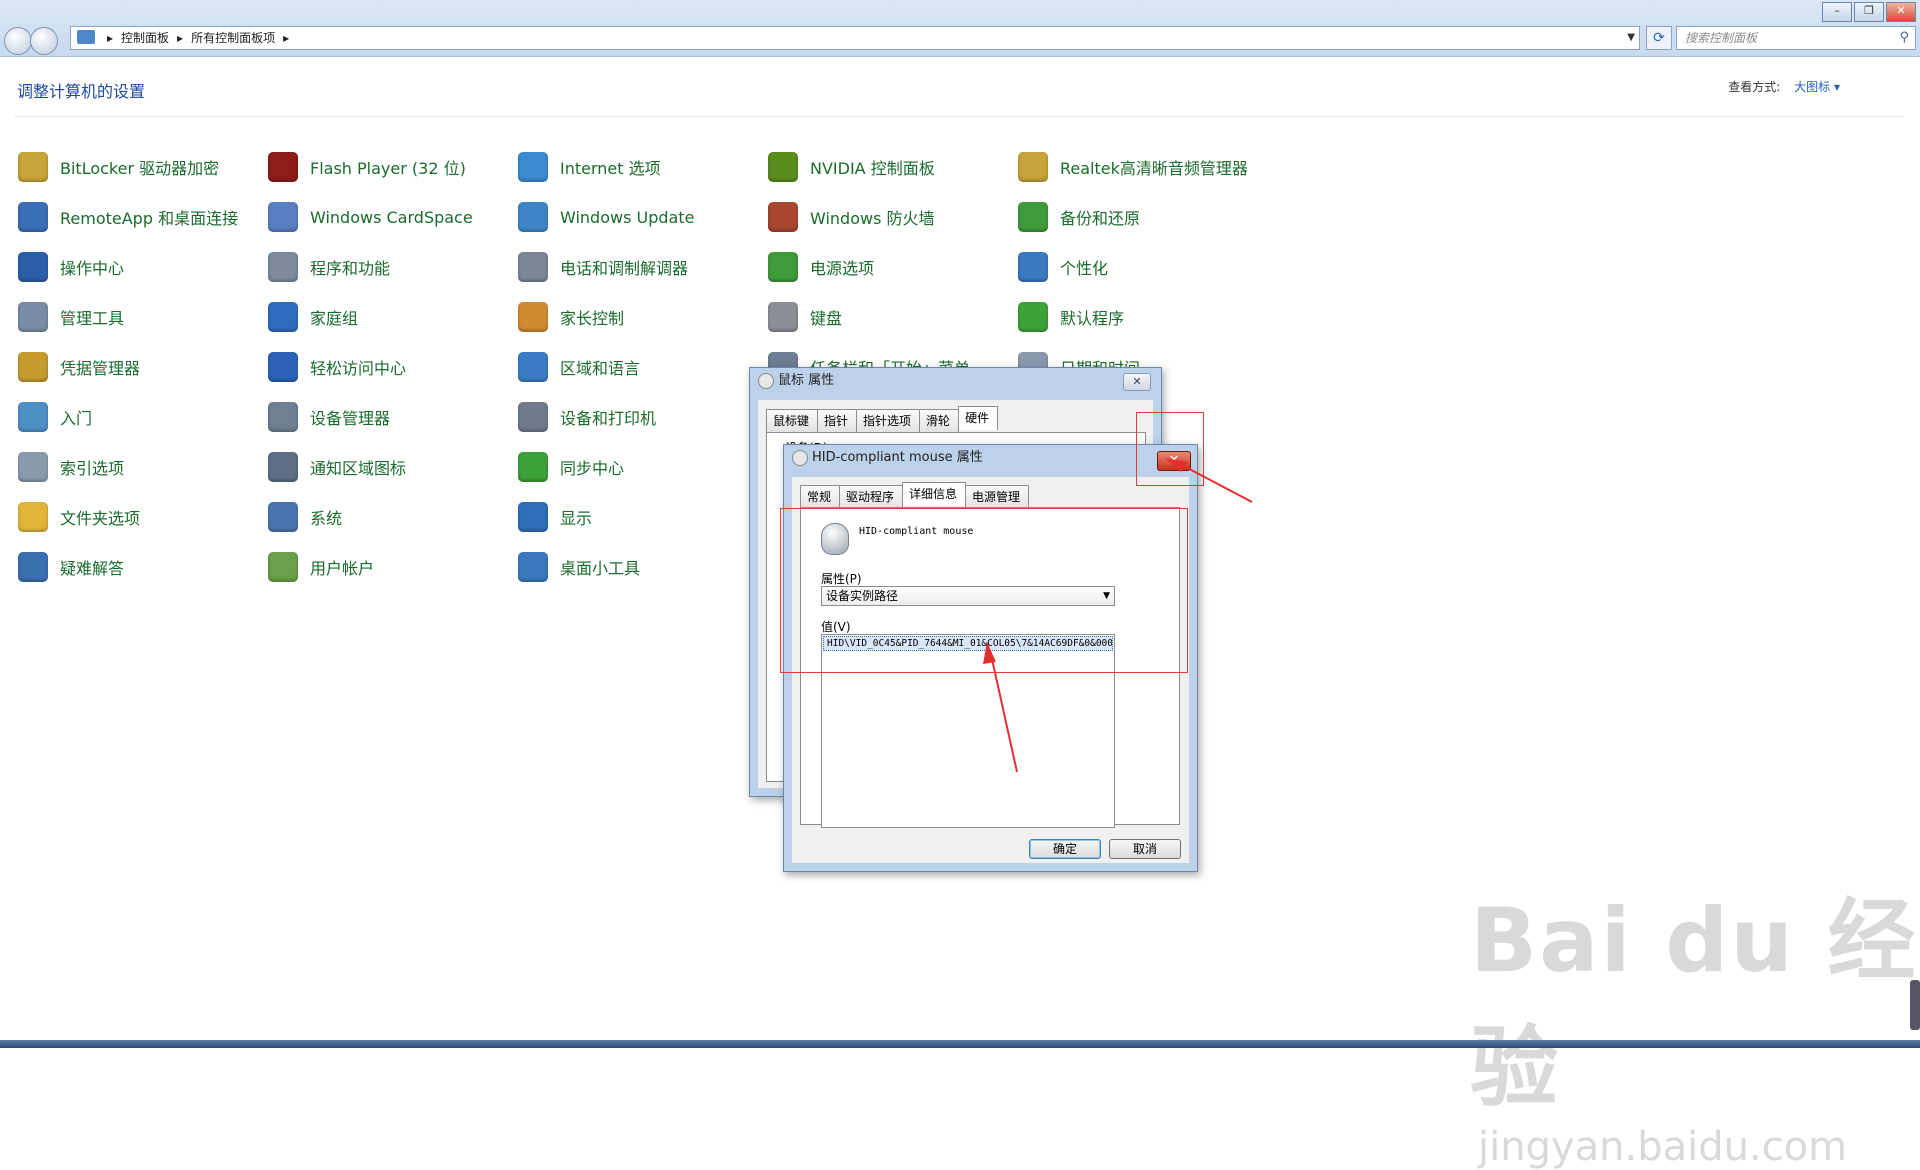 The height and width of the screenshot is (1170, 1920). What do you see at coordinates (955, 381) in the screenshot?
I see `mouse-dialog-titlebar: 鼠标 属性 ✕` at bounding box center [955, 381].